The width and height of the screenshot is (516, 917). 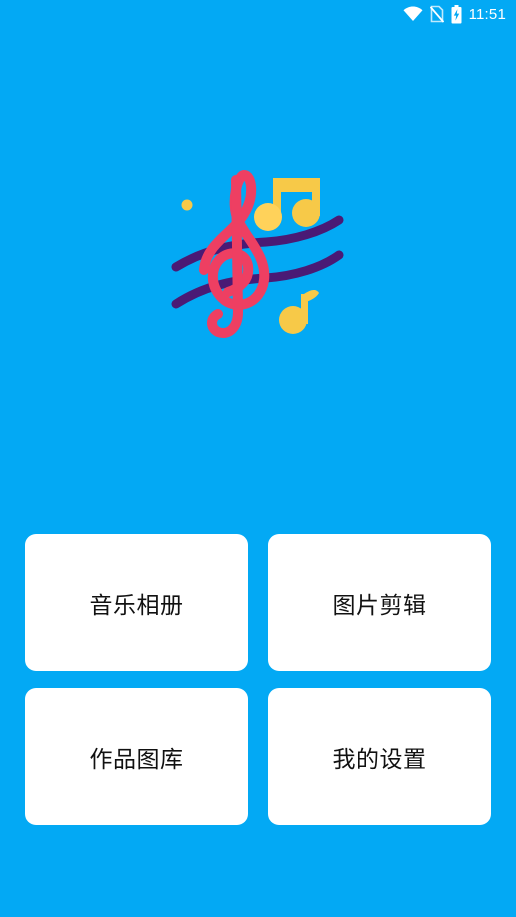 I want to click on image-edit-button: 图片剪辑, so click(x=379, y=602).